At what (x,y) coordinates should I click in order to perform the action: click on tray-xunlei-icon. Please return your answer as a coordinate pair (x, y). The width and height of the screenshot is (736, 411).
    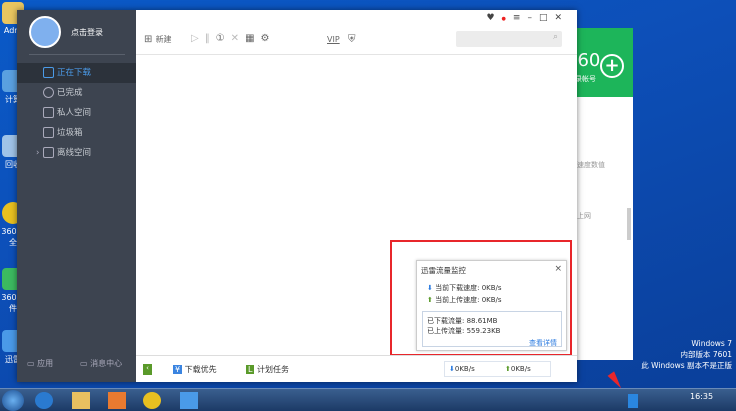
    Looking at the image, I should click on (633, 401).